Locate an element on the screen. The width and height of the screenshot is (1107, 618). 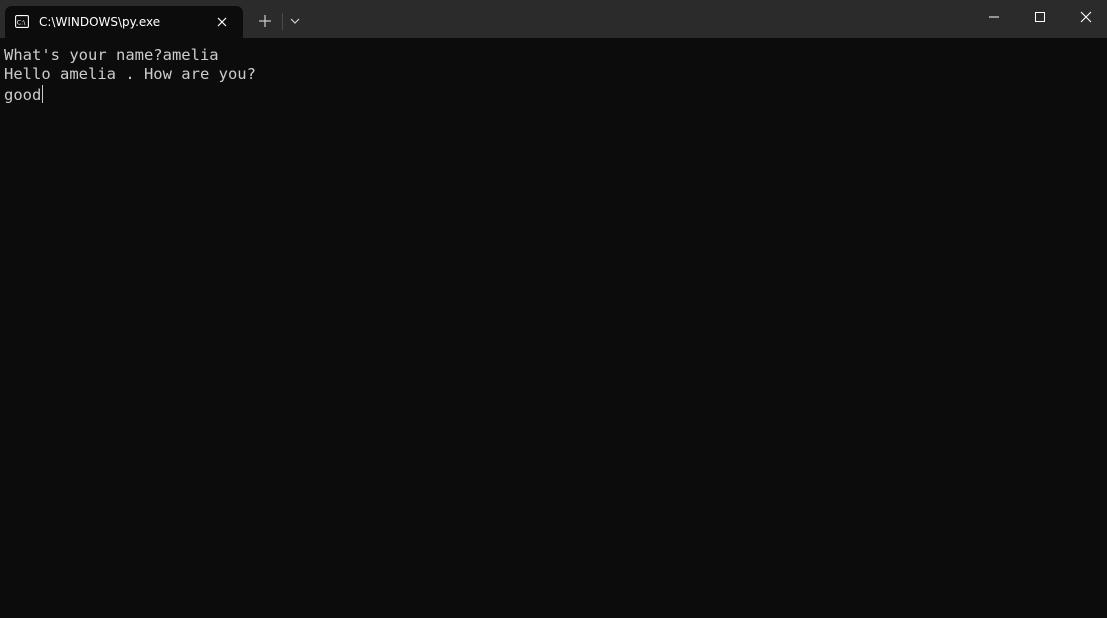
tab-py-exe: C:\ C:\WINDOWS\py.exe is located at coordinates (124, 22).